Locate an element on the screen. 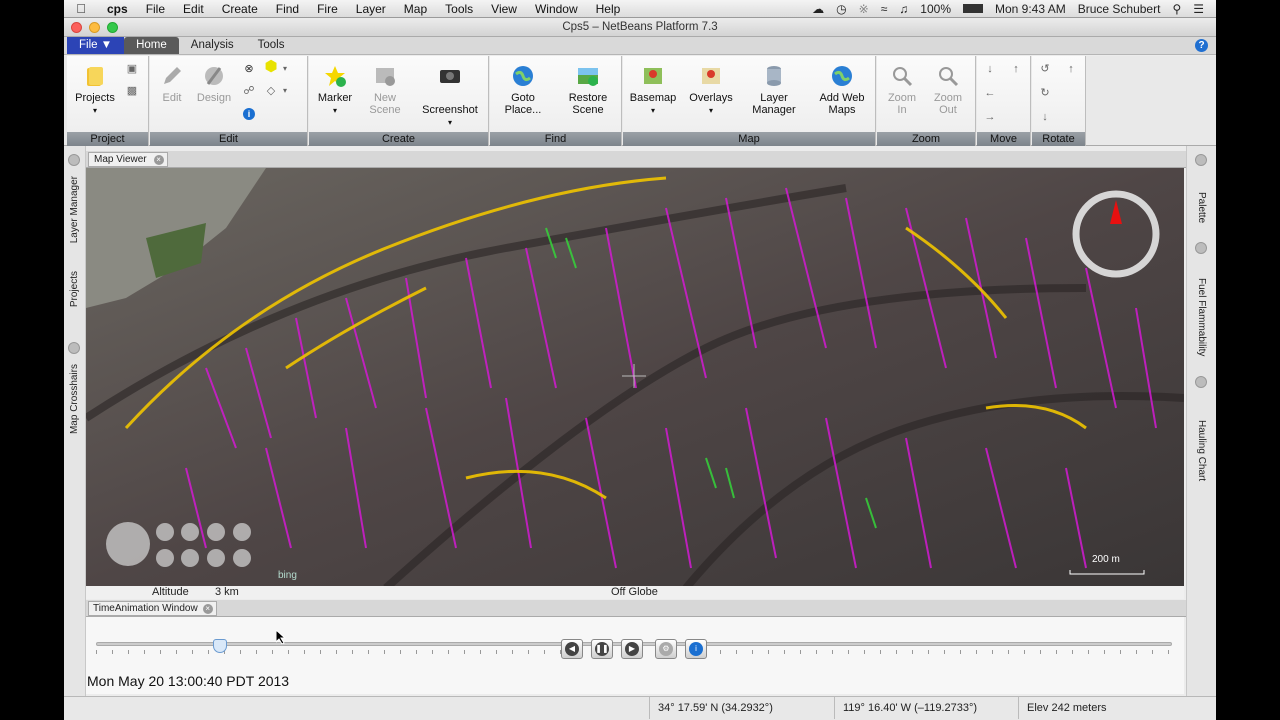 This screenshot has width=1280, height=720. tab-file: File ▼ is located at coordinates (96, 45).